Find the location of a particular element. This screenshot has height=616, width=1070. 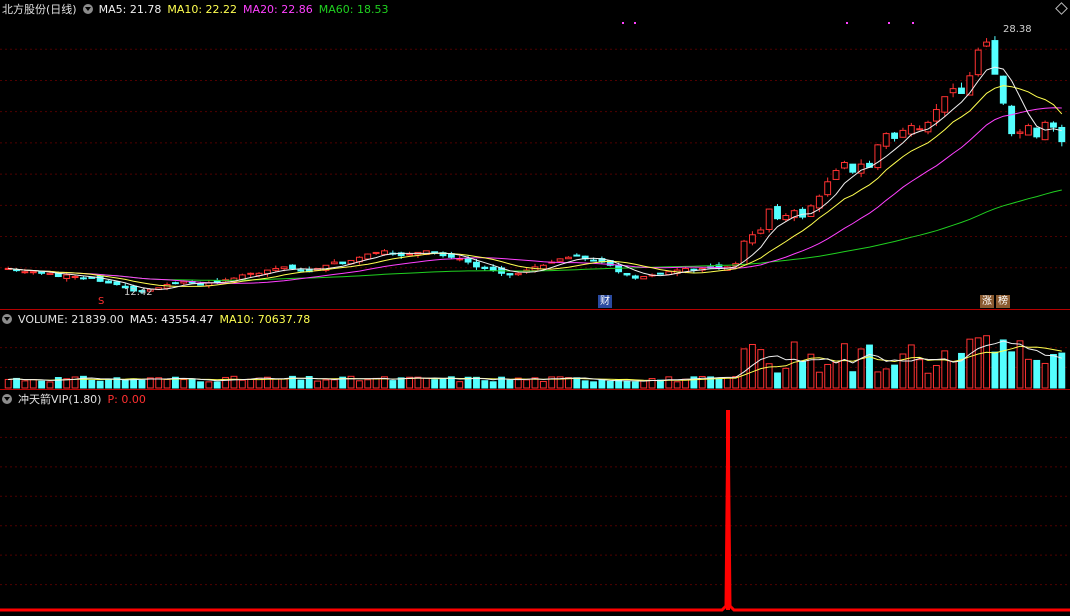

cai-badge: 财 is located at coordinates (605, 301).